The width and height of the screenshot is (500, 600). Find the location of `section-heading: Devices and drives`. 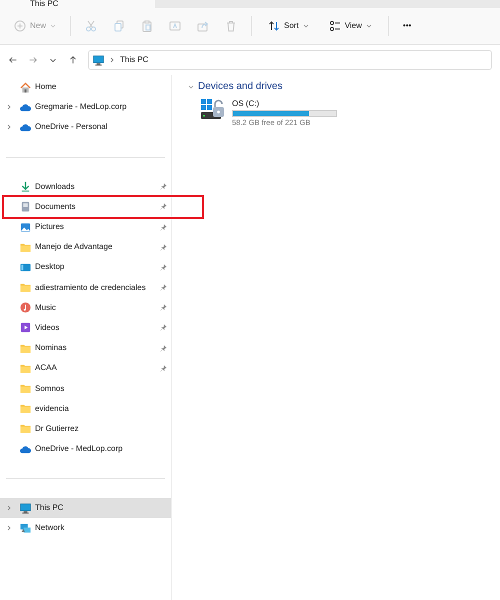

section-heading: Devices and drives is located at coordinates (240, 87).